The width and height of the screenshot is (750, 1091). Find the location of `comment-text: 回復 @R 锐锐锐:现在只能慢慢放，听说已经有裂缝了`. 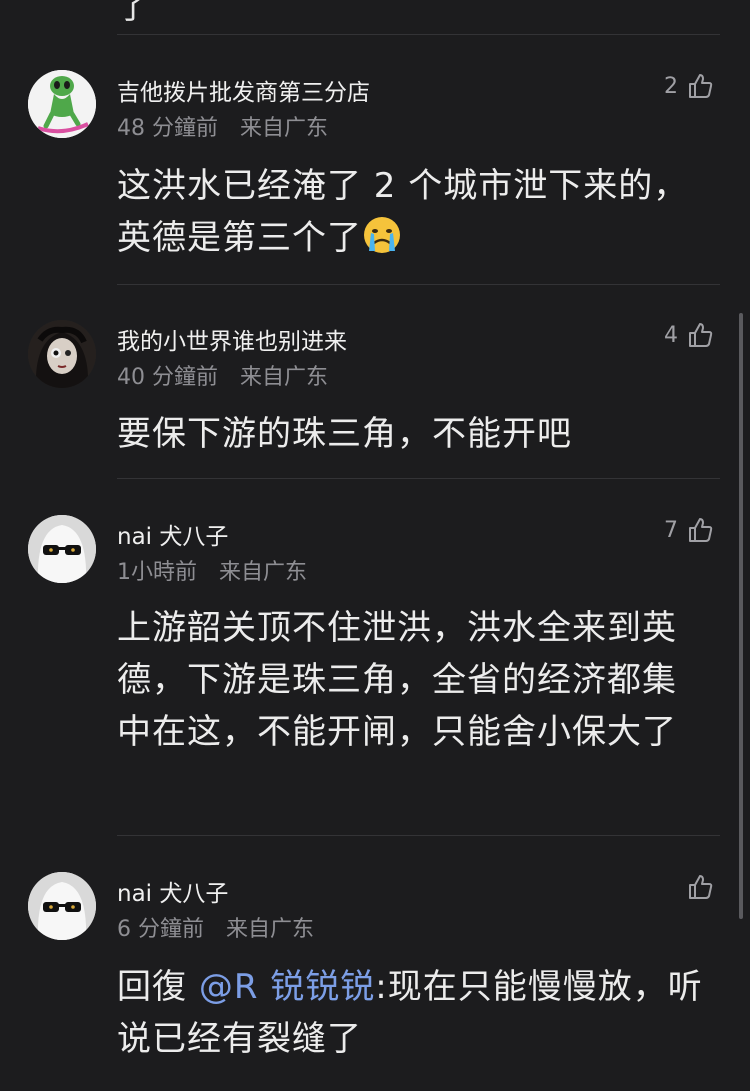

comment-text: 回復 @R 锐锐锐:现在只能慢慢放，听说已经有裂缝了 is located at coordinates (412, 1013).